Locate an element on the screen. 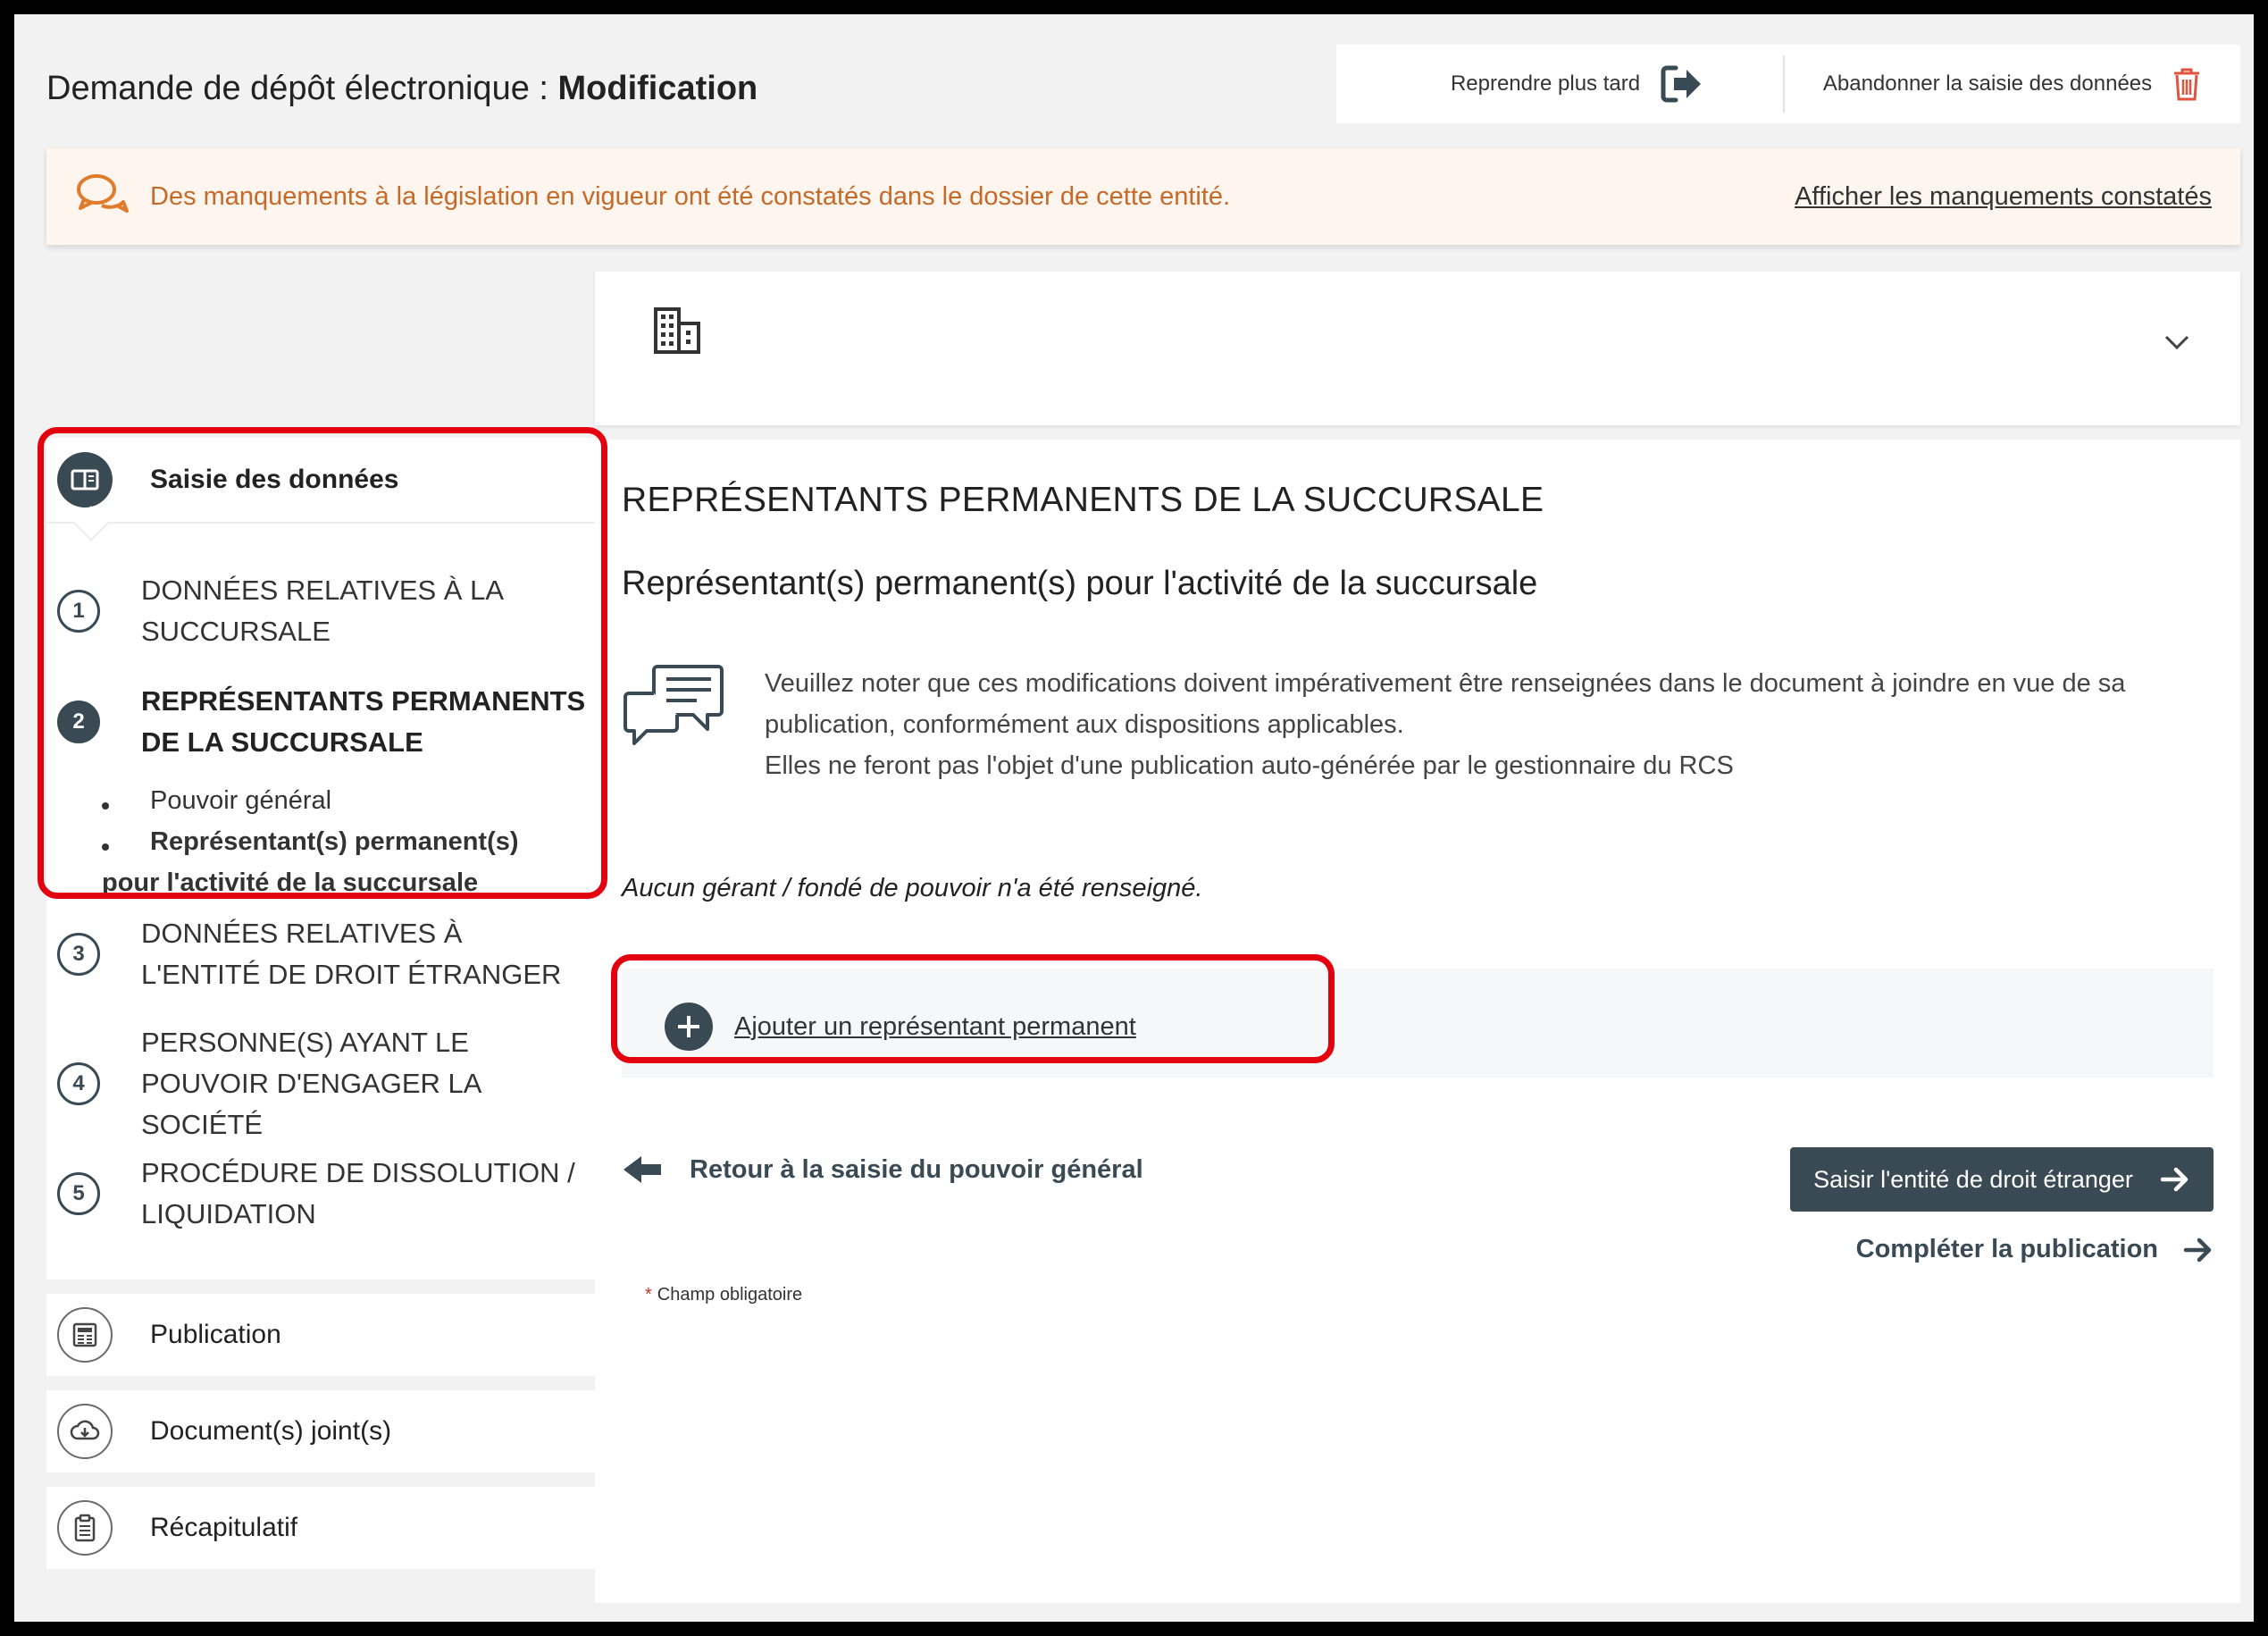  plus-circle-icon is located at coordinates (689, 1027).